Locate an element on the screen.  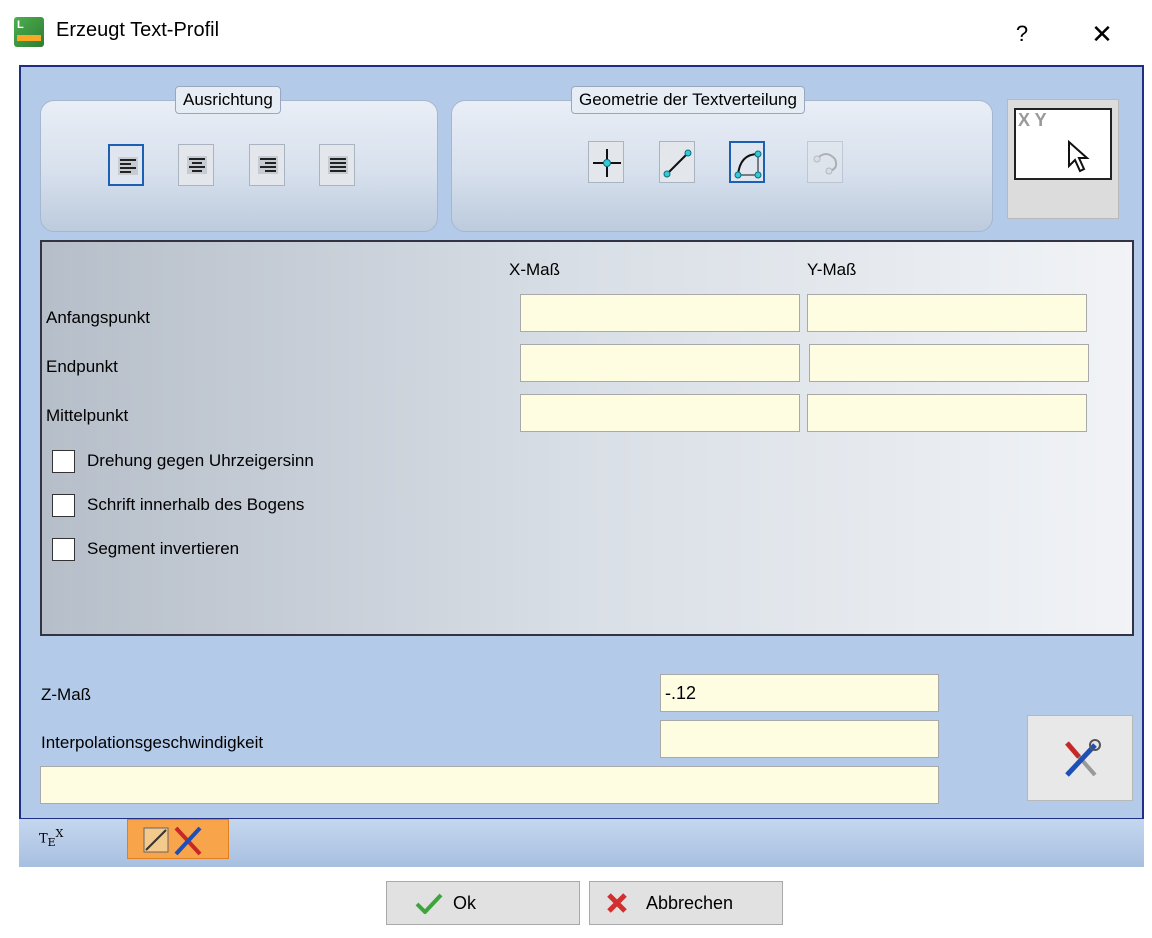
geometry-group: Geometrie der Textverteilung is located at coordinates (722, 159).